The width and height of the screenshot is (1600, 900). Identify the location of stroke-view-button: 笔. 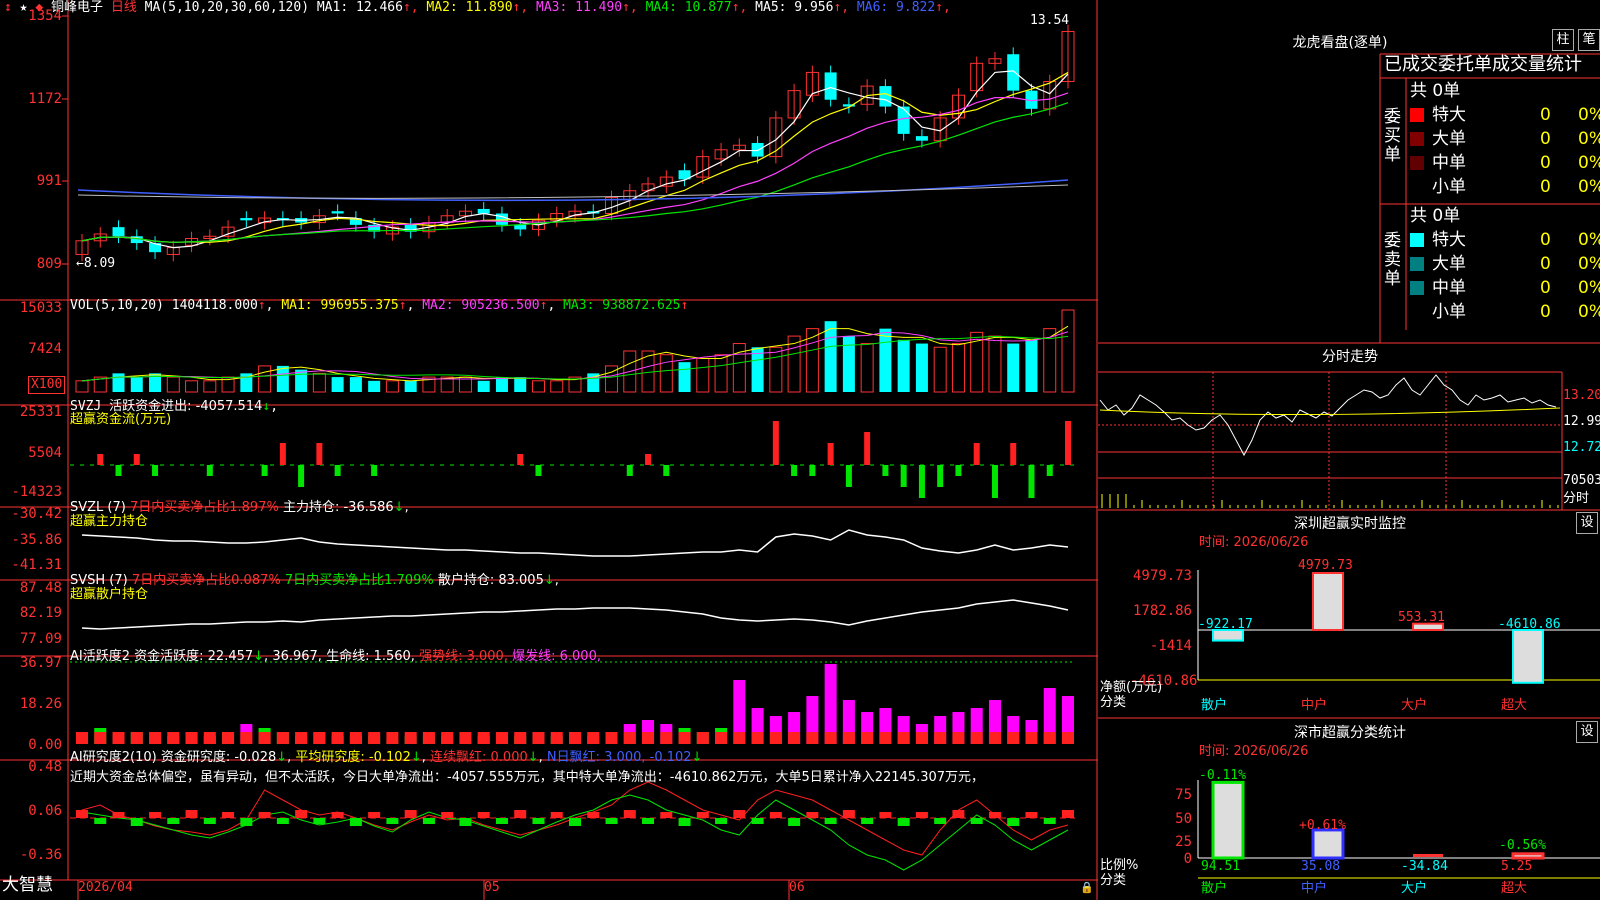
(1589, 40).